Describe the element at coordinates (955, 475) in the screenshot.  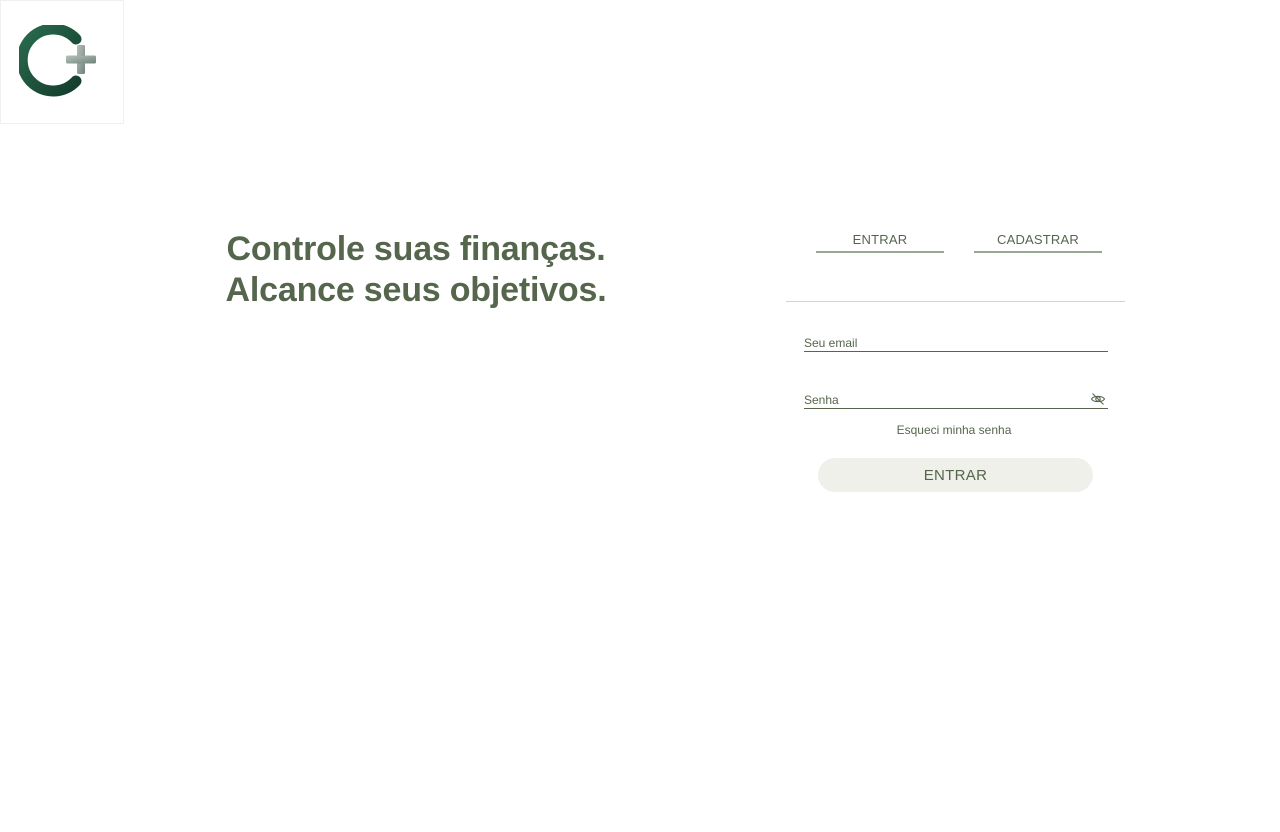
I see `login-submit-button: ENTRAR` at that location.